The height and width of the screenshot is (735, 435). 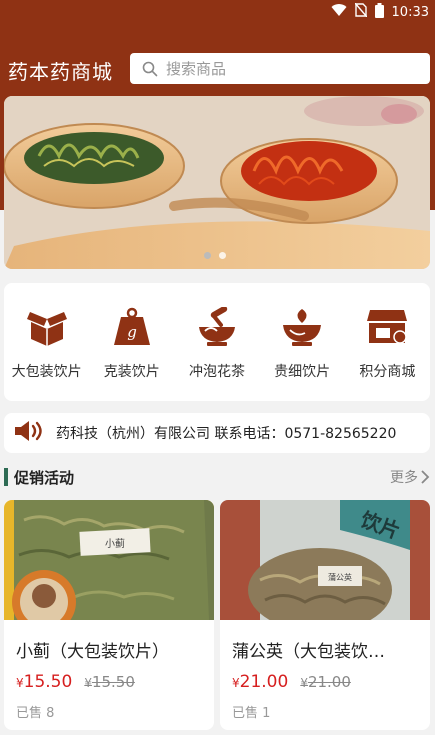 What do you see at coordinates (291, 682) in the screenshot?
I see `product-prices: ¥21.00 ¥21.00` at bounding box center [291, 682].